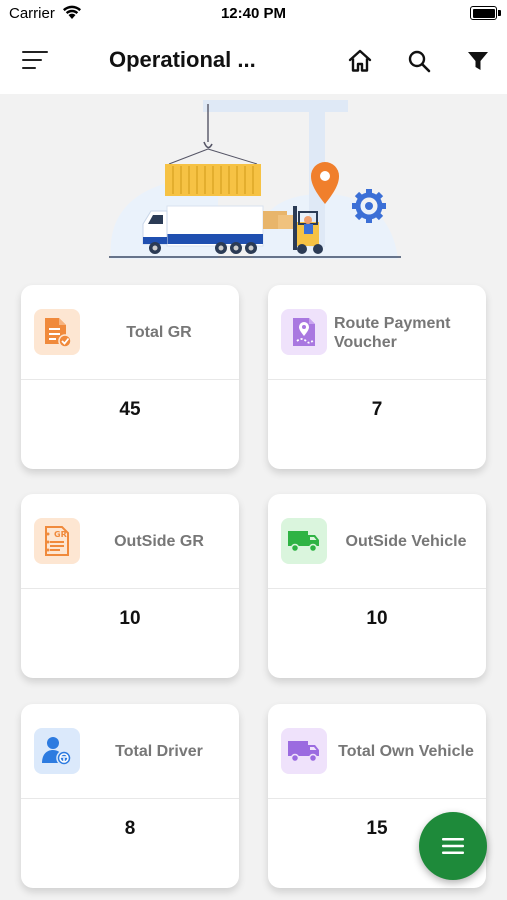 This screenshot has width=507, height=900. What do you see at coordinates (377, 377) in the screenshot?
I see `route-payment-voucher-card: Route Payment Voucher 7` at bounding box center [377, 377].